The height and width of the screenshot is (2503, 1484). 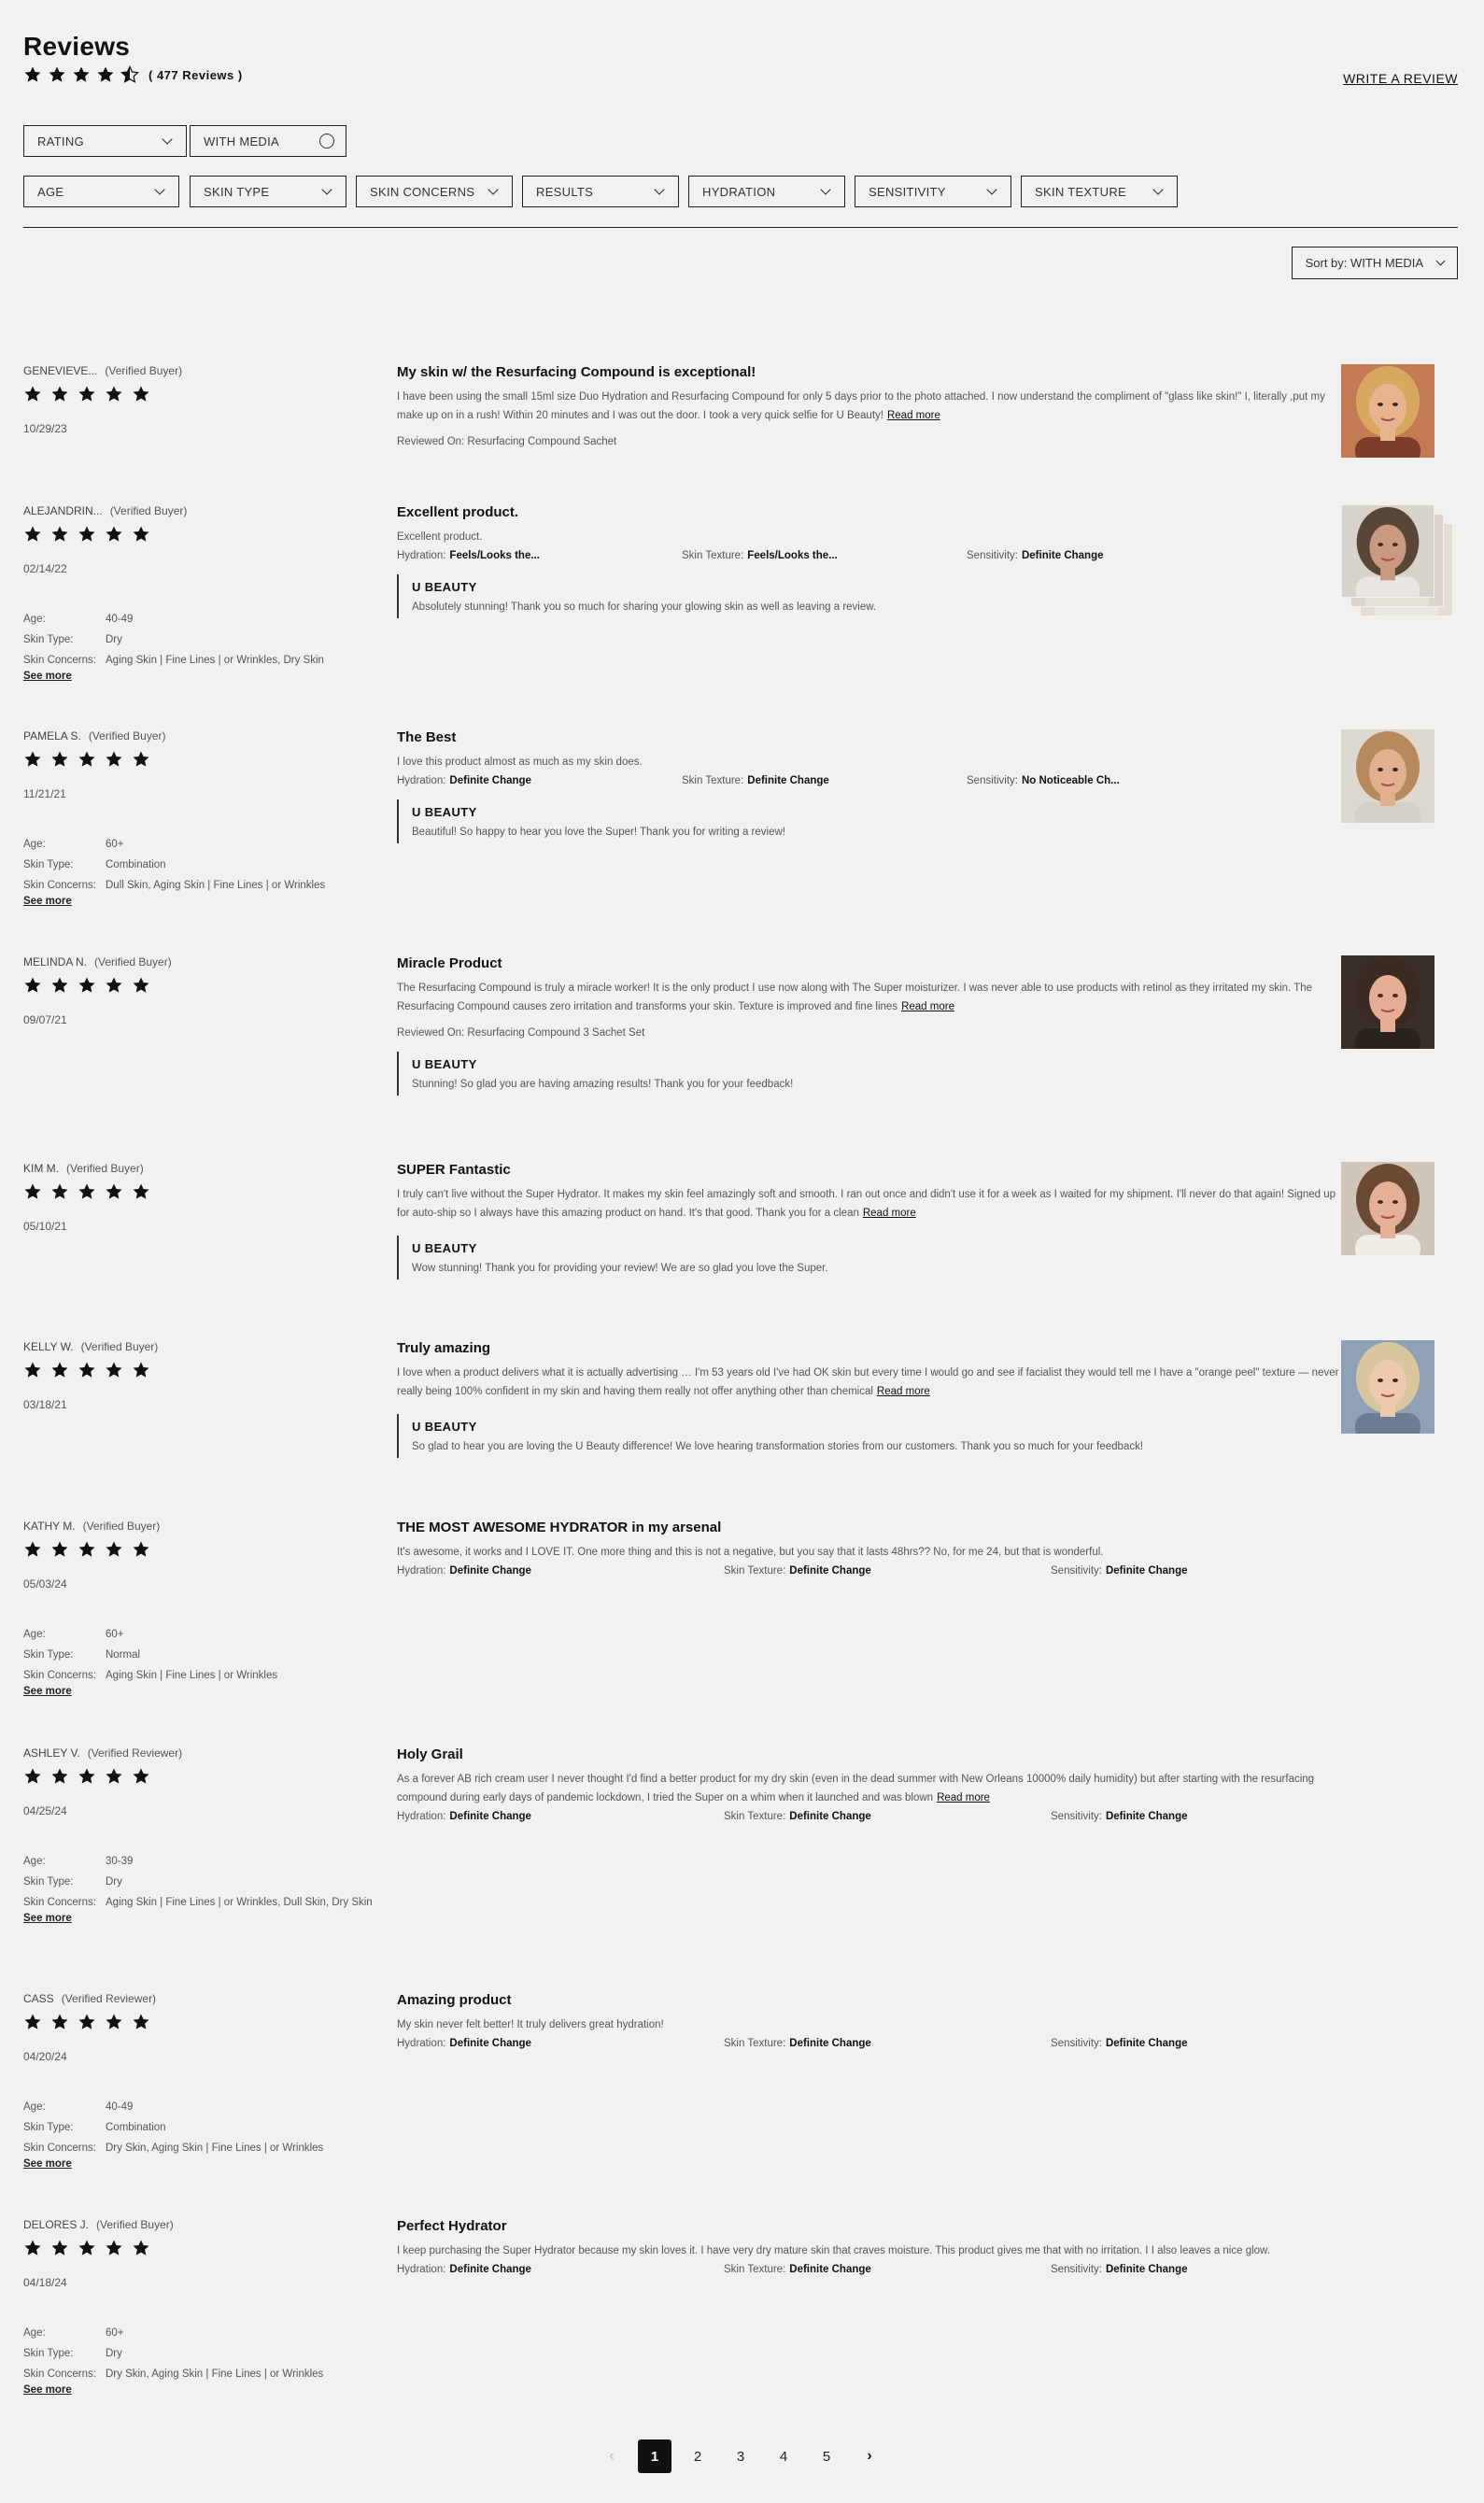 I want to click on review-date: 03/18/21, so click(x=45, y=1404).